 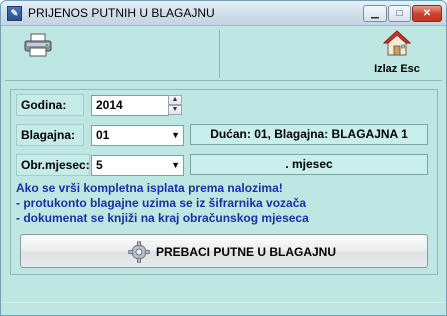 What do you see at coordinates (14, 13) in the screenshot?
I see `app-icon: ✎` at bounding box center [14, 13].